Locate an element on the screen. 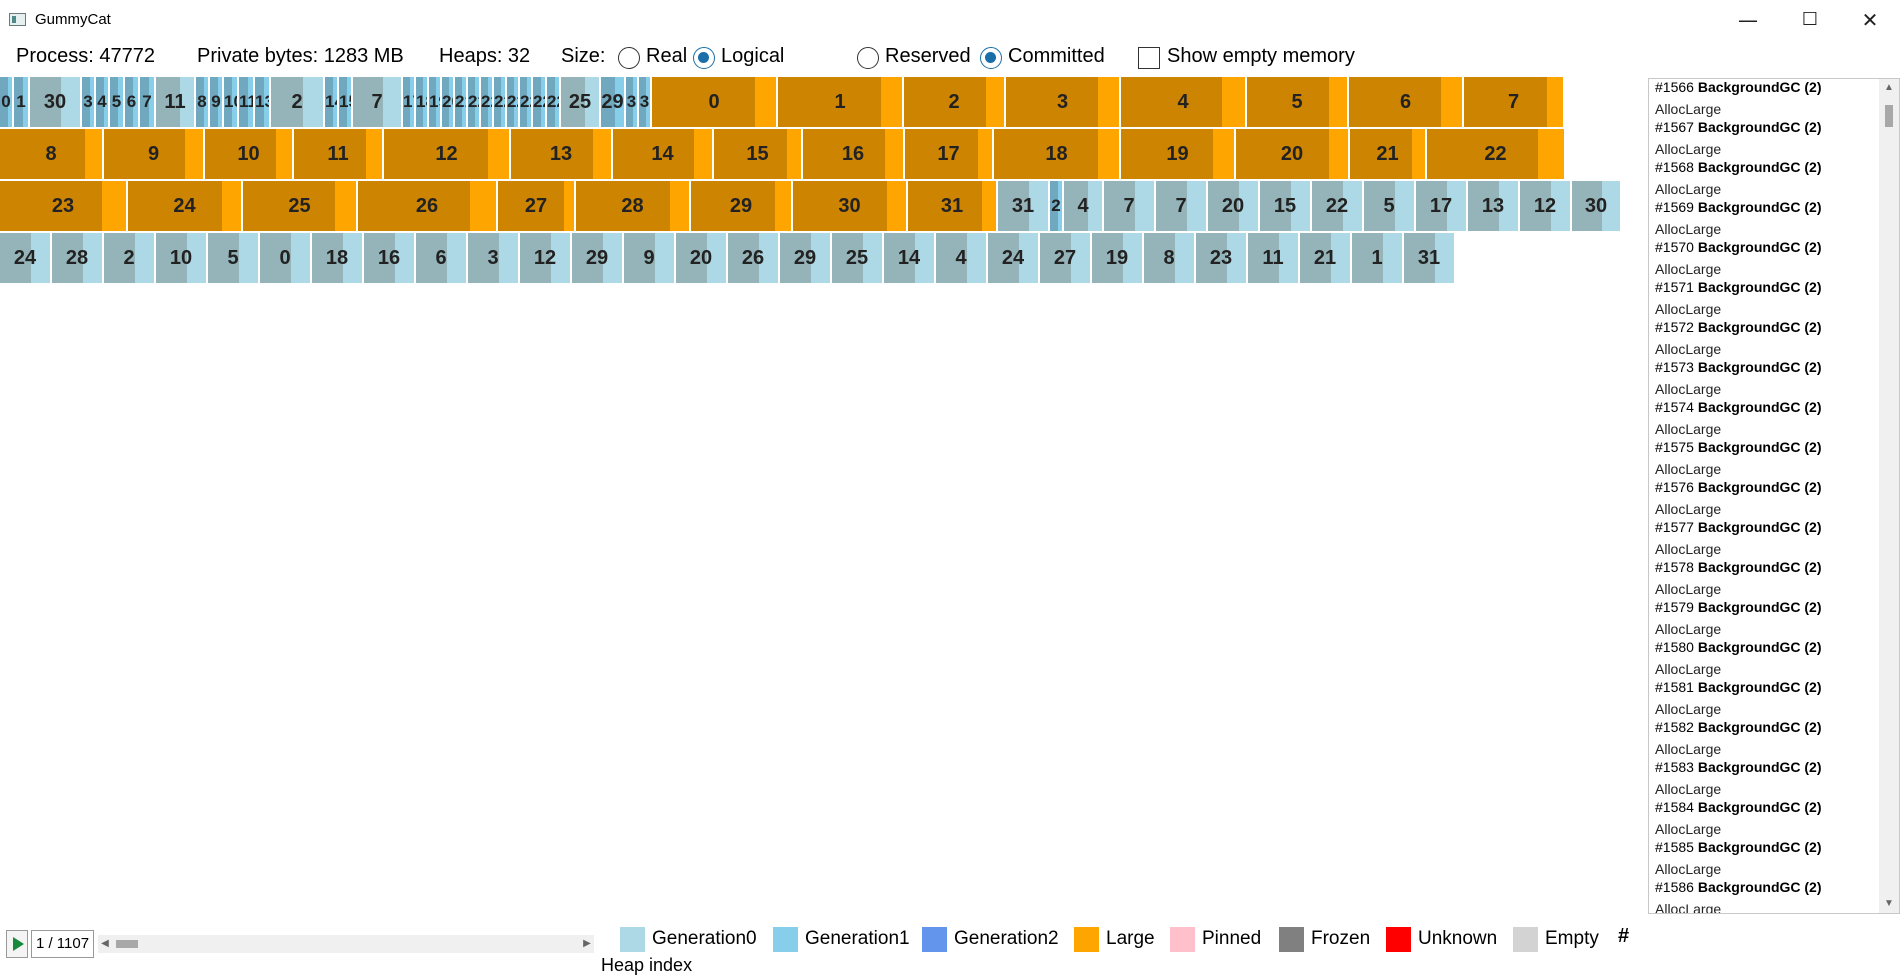  committed-label: Committed is located at coordinates (1056, 56).